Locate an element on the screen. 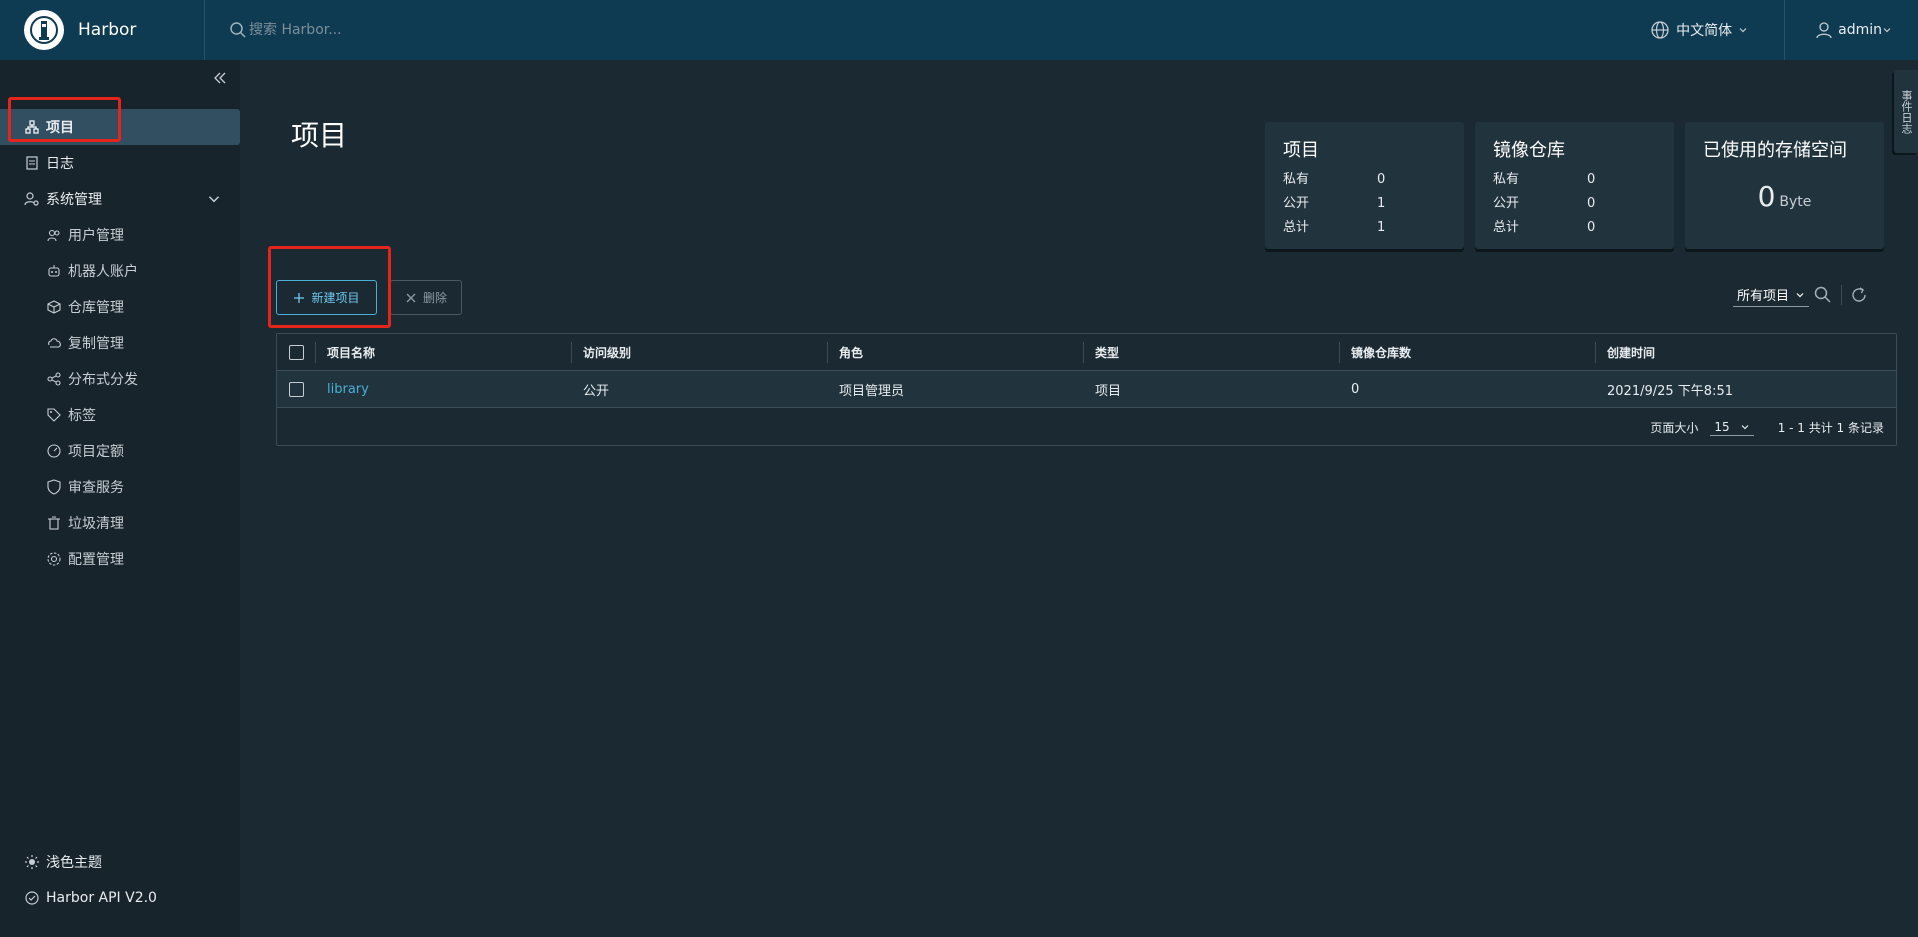 This screenshot has width=1918, height=937. pagination-summary: 1 - 1 共计 1 条记录 is located at coordinates (1830, 427).